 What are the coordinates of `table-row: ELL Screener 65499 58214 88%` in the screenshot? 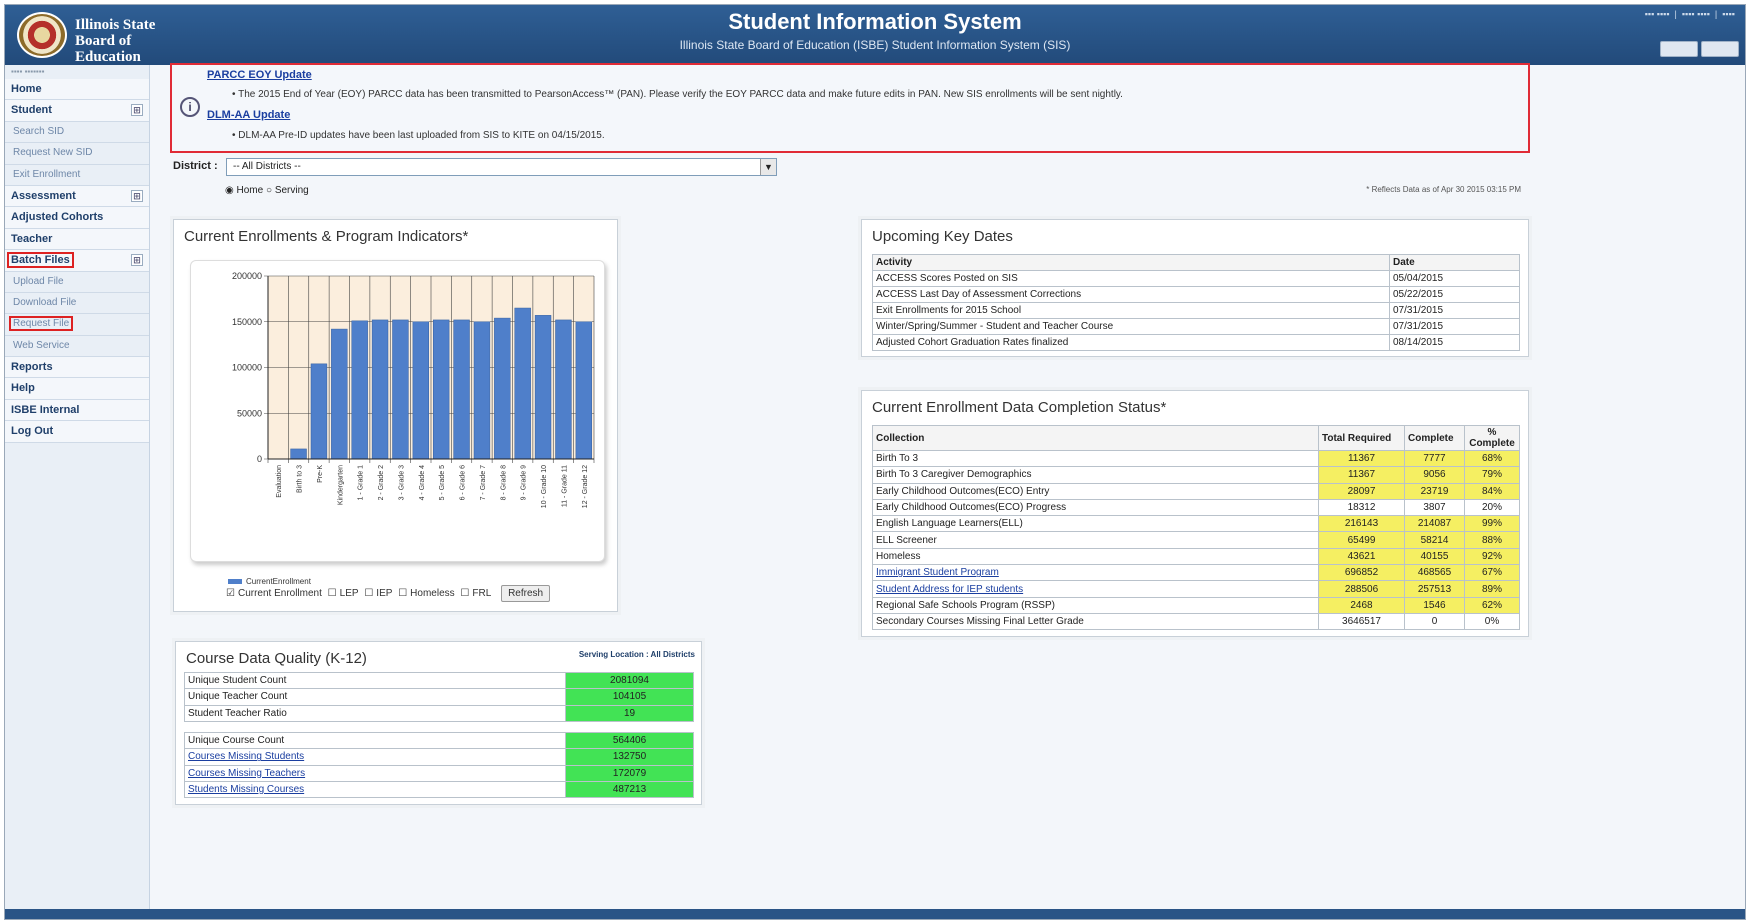 It's located at (1196, 540).